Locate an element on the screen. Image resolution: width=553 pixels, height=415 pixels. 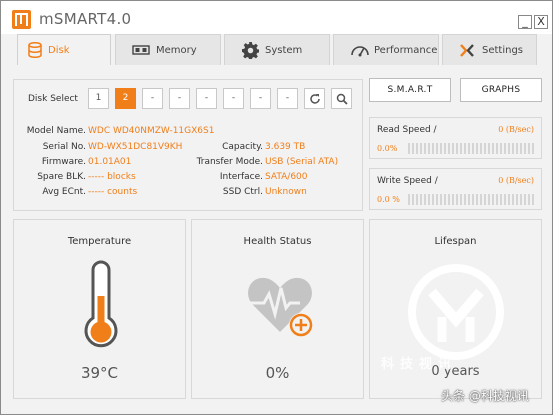
transfer-mode-value: USB (Serial ATA) is located at coordinates (302, 162).